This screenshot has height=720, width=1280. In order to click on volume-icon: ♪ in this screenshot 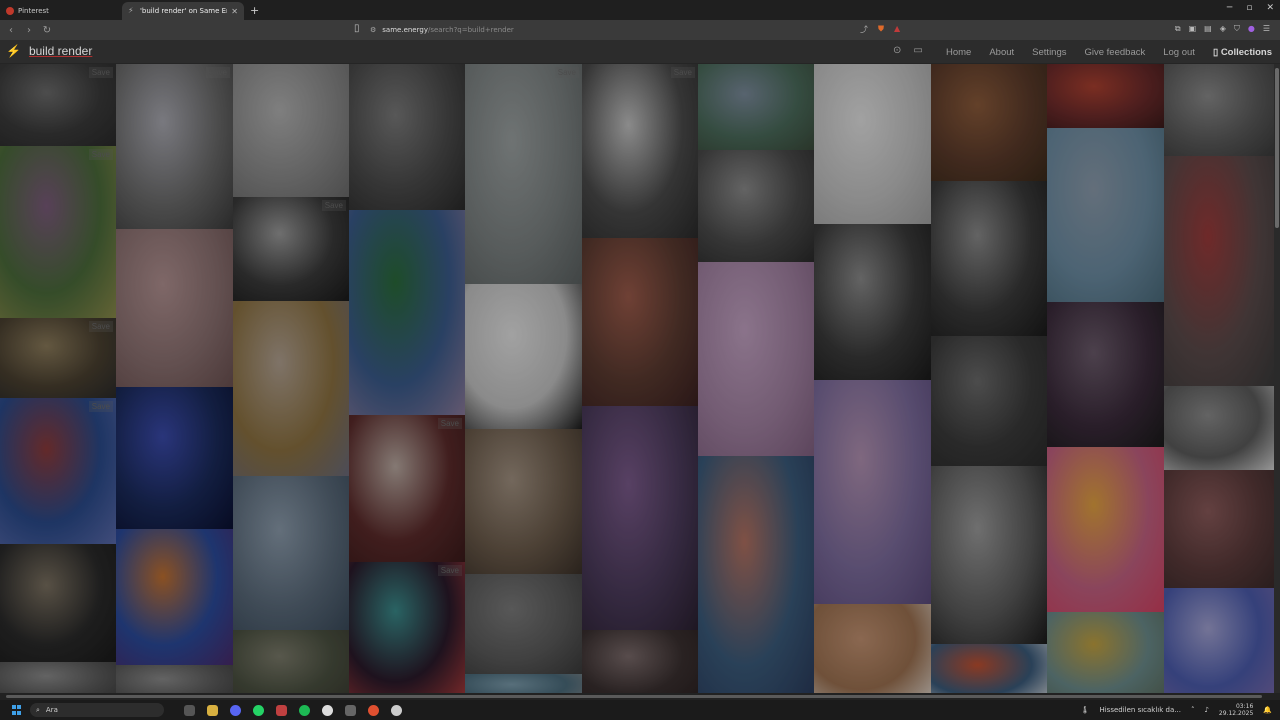, I will do `click(1206, 710)`.